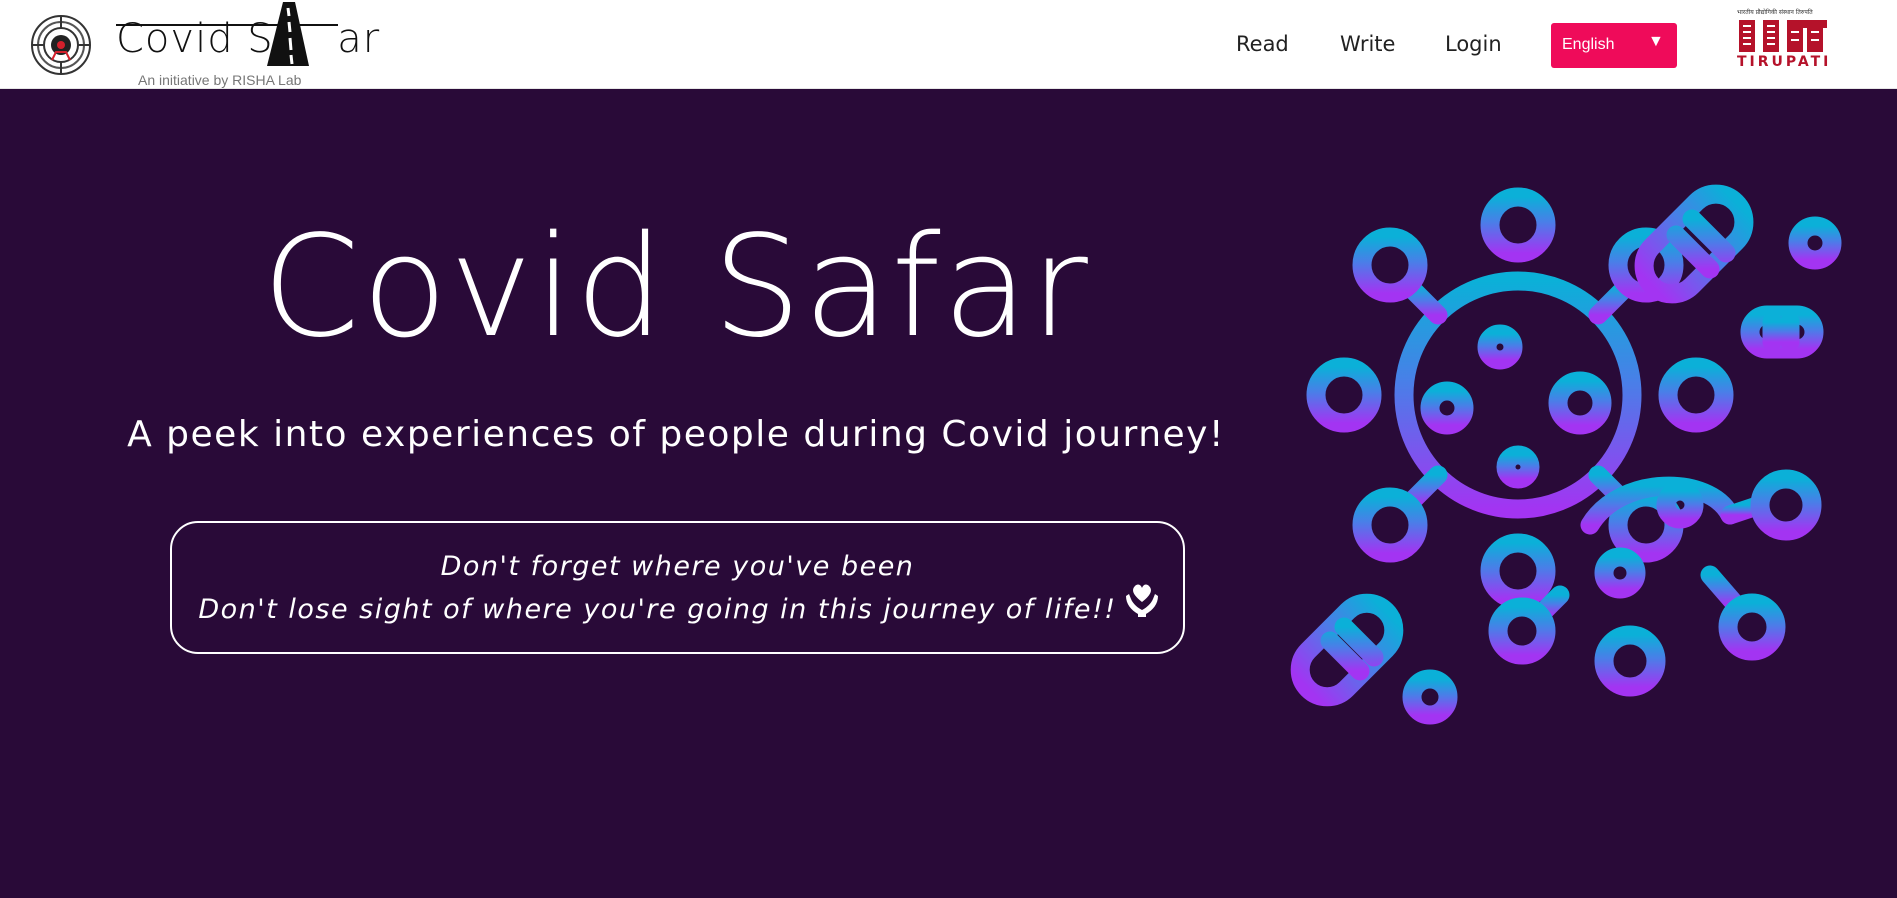 The image size is (1897, 898). I want to click on nav-write-link: Write, so click(1367, 44).